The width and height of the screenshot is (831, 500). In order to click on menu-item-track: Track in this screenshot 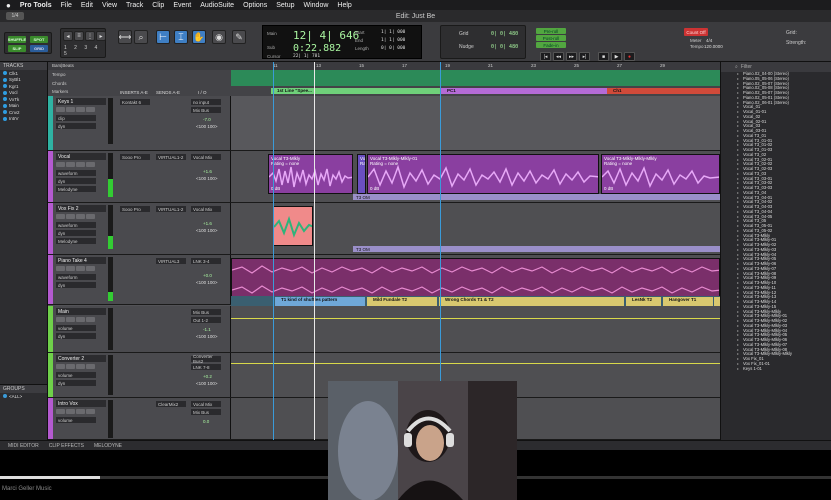, I will do `click(134, 5)`.